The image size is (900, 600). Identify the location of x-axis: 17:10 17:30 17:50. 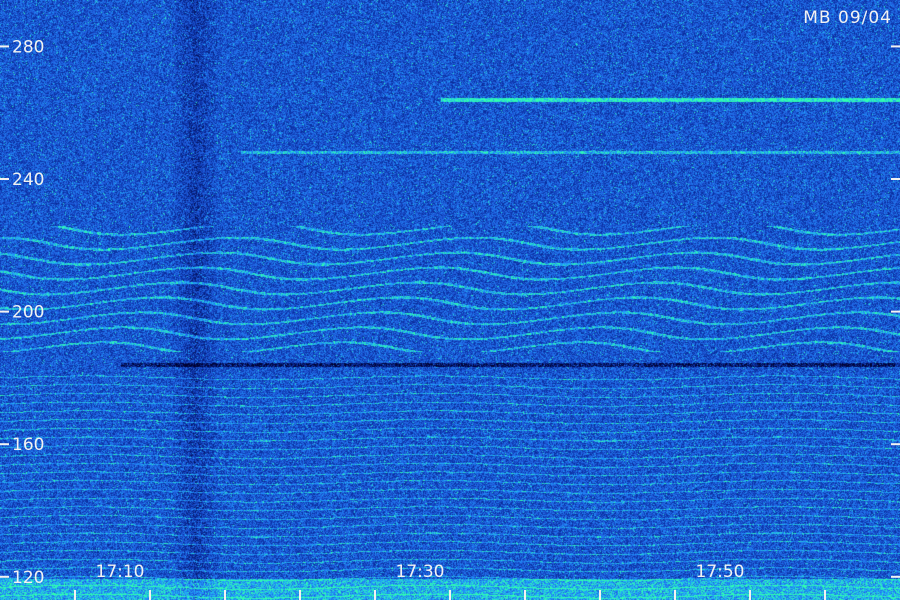
(450, 581).